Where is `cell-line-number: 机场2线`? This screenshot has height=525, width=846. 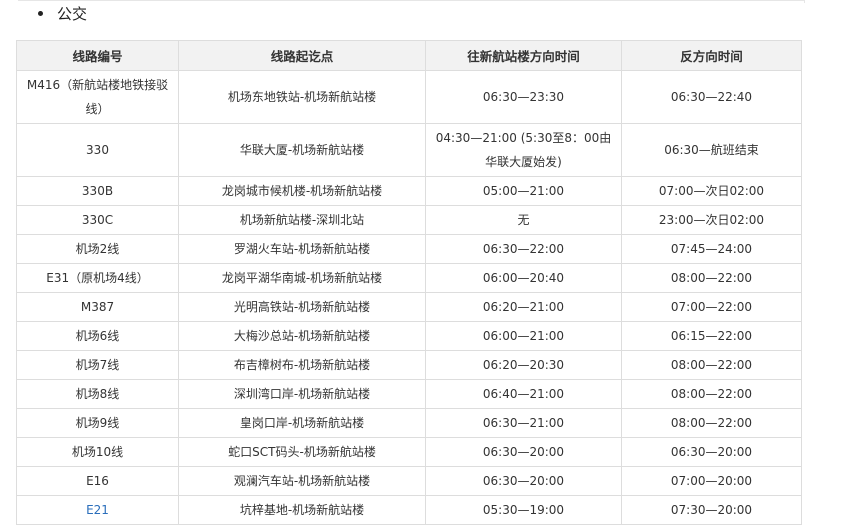 cell-line-number: 机场2线 is located at coordinates (97, 249).